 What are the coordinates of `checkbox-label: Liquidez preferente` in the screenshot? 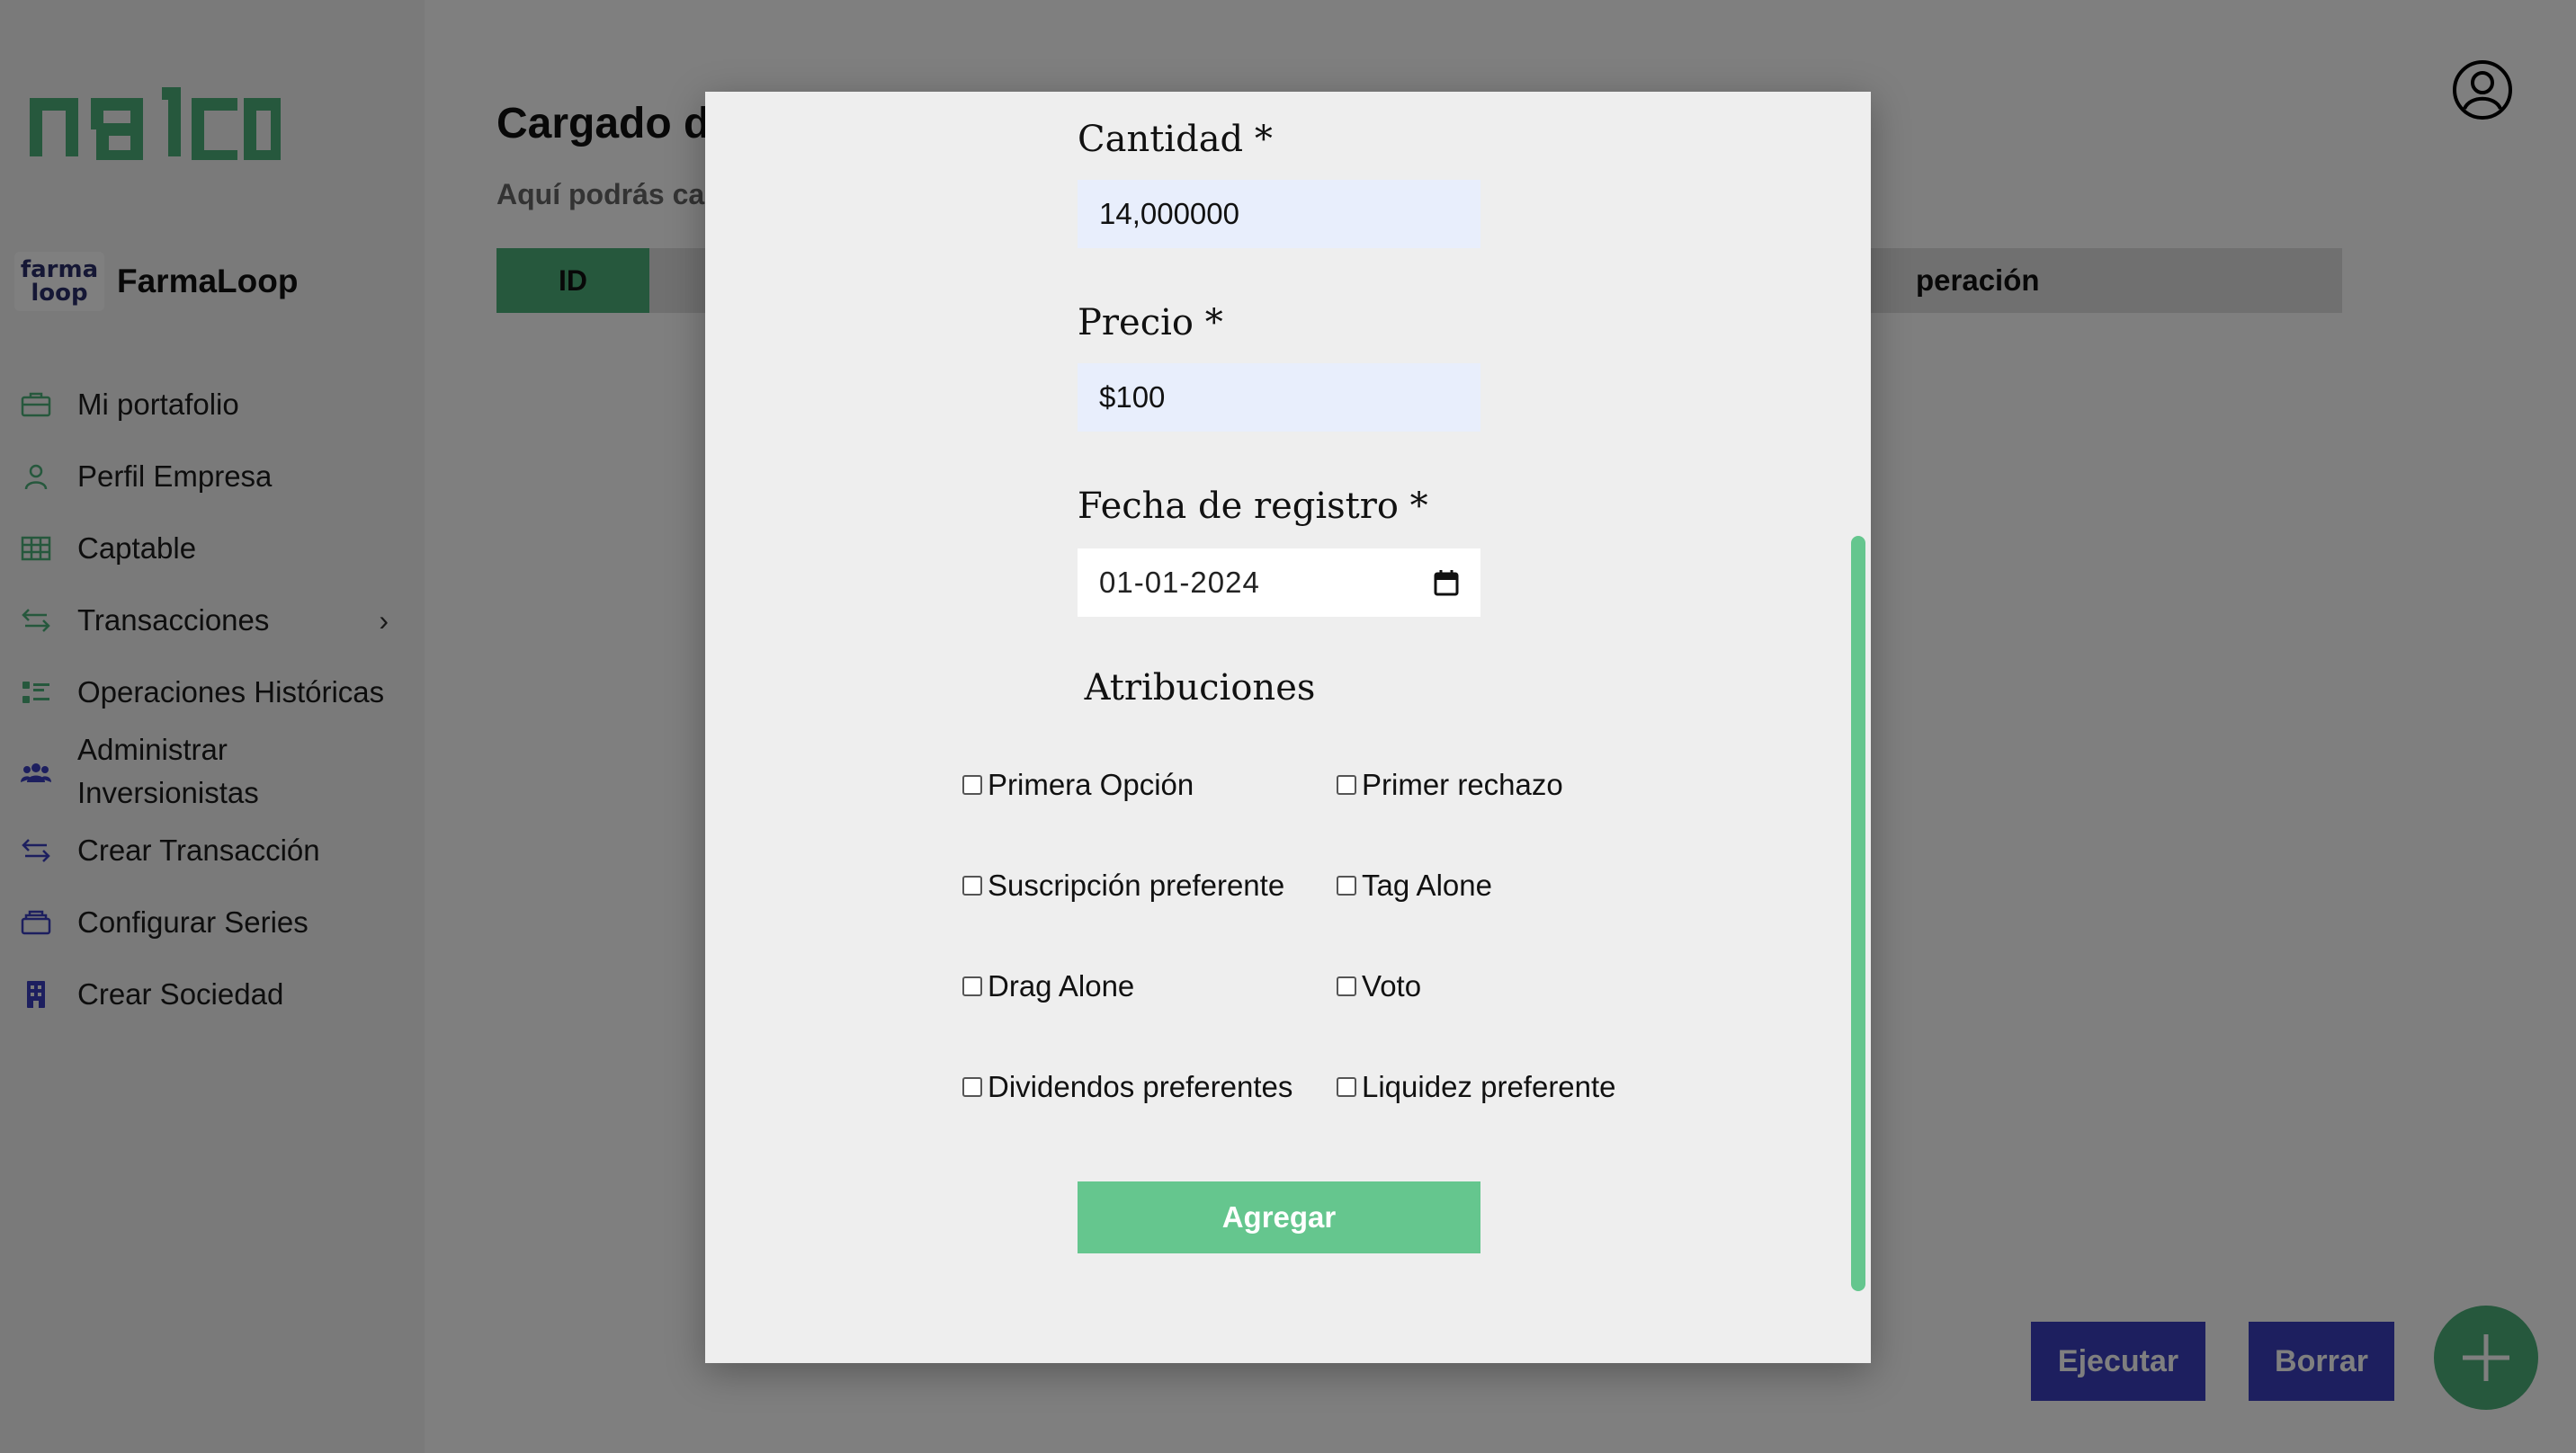 It's located at (1489, 1086).